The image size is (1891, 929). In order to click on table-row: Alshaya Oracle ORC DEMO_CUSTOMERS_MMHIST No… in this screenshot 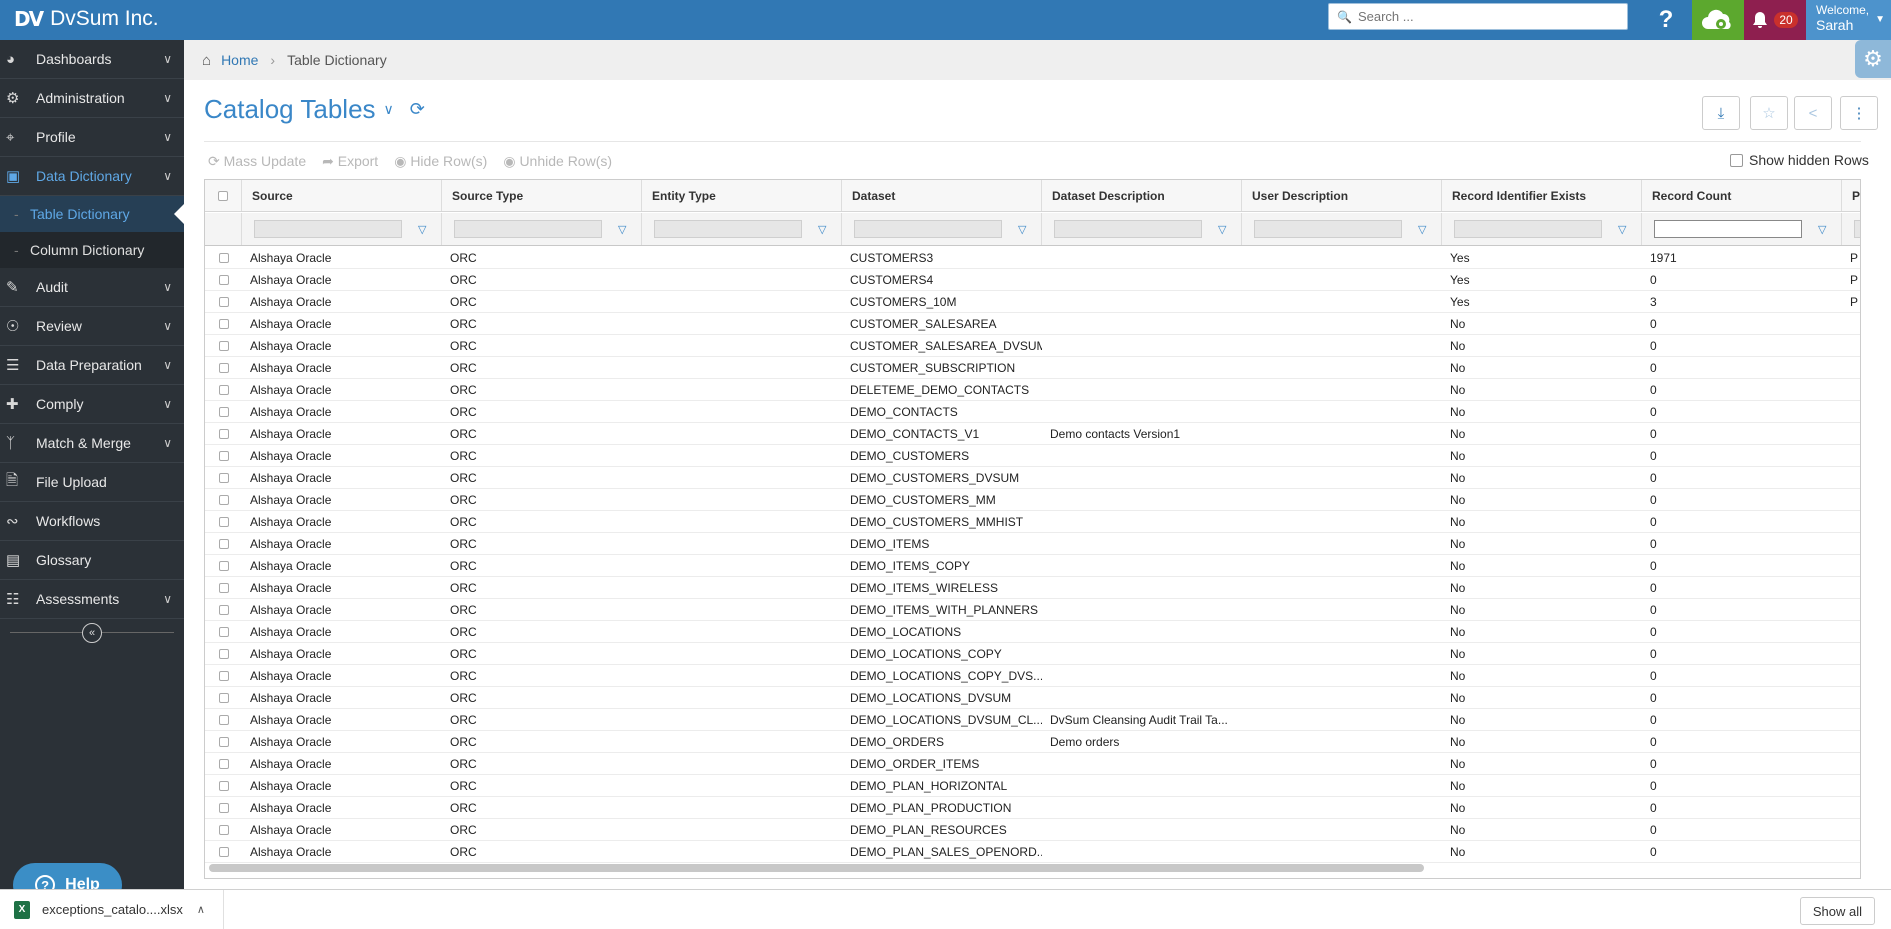, I will do `click(1032, 522)`.